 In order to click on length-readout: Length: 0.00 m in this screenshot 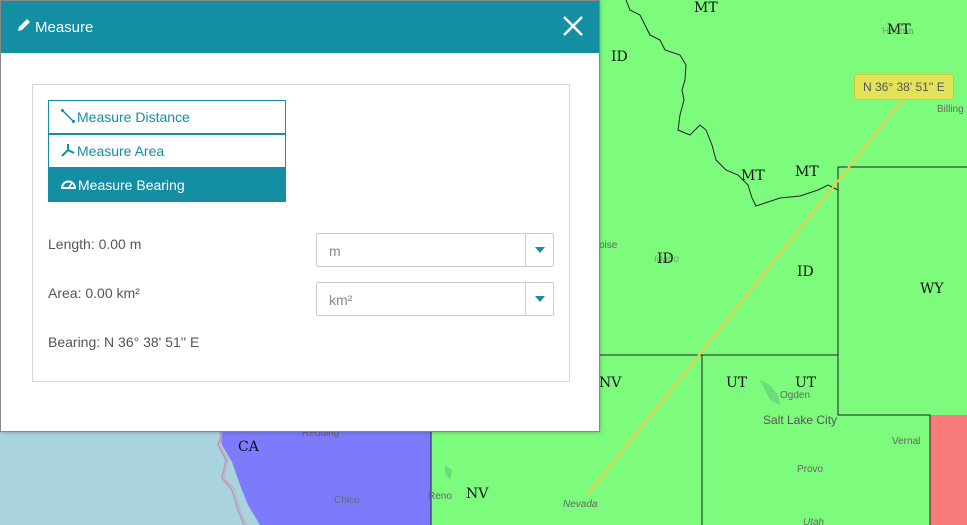, I will do `click(95, 244)`.